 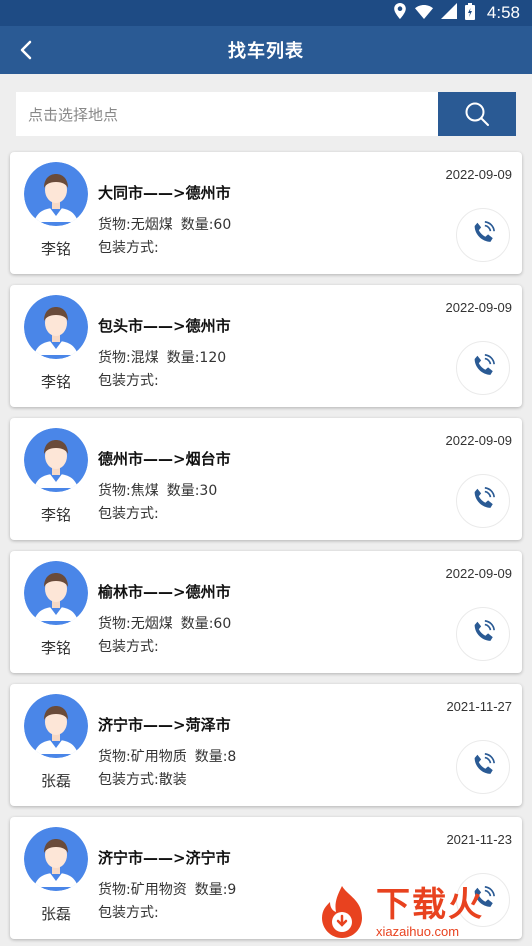 I want to click on post-date: 2021-11-23, so click(x=479, y=839).